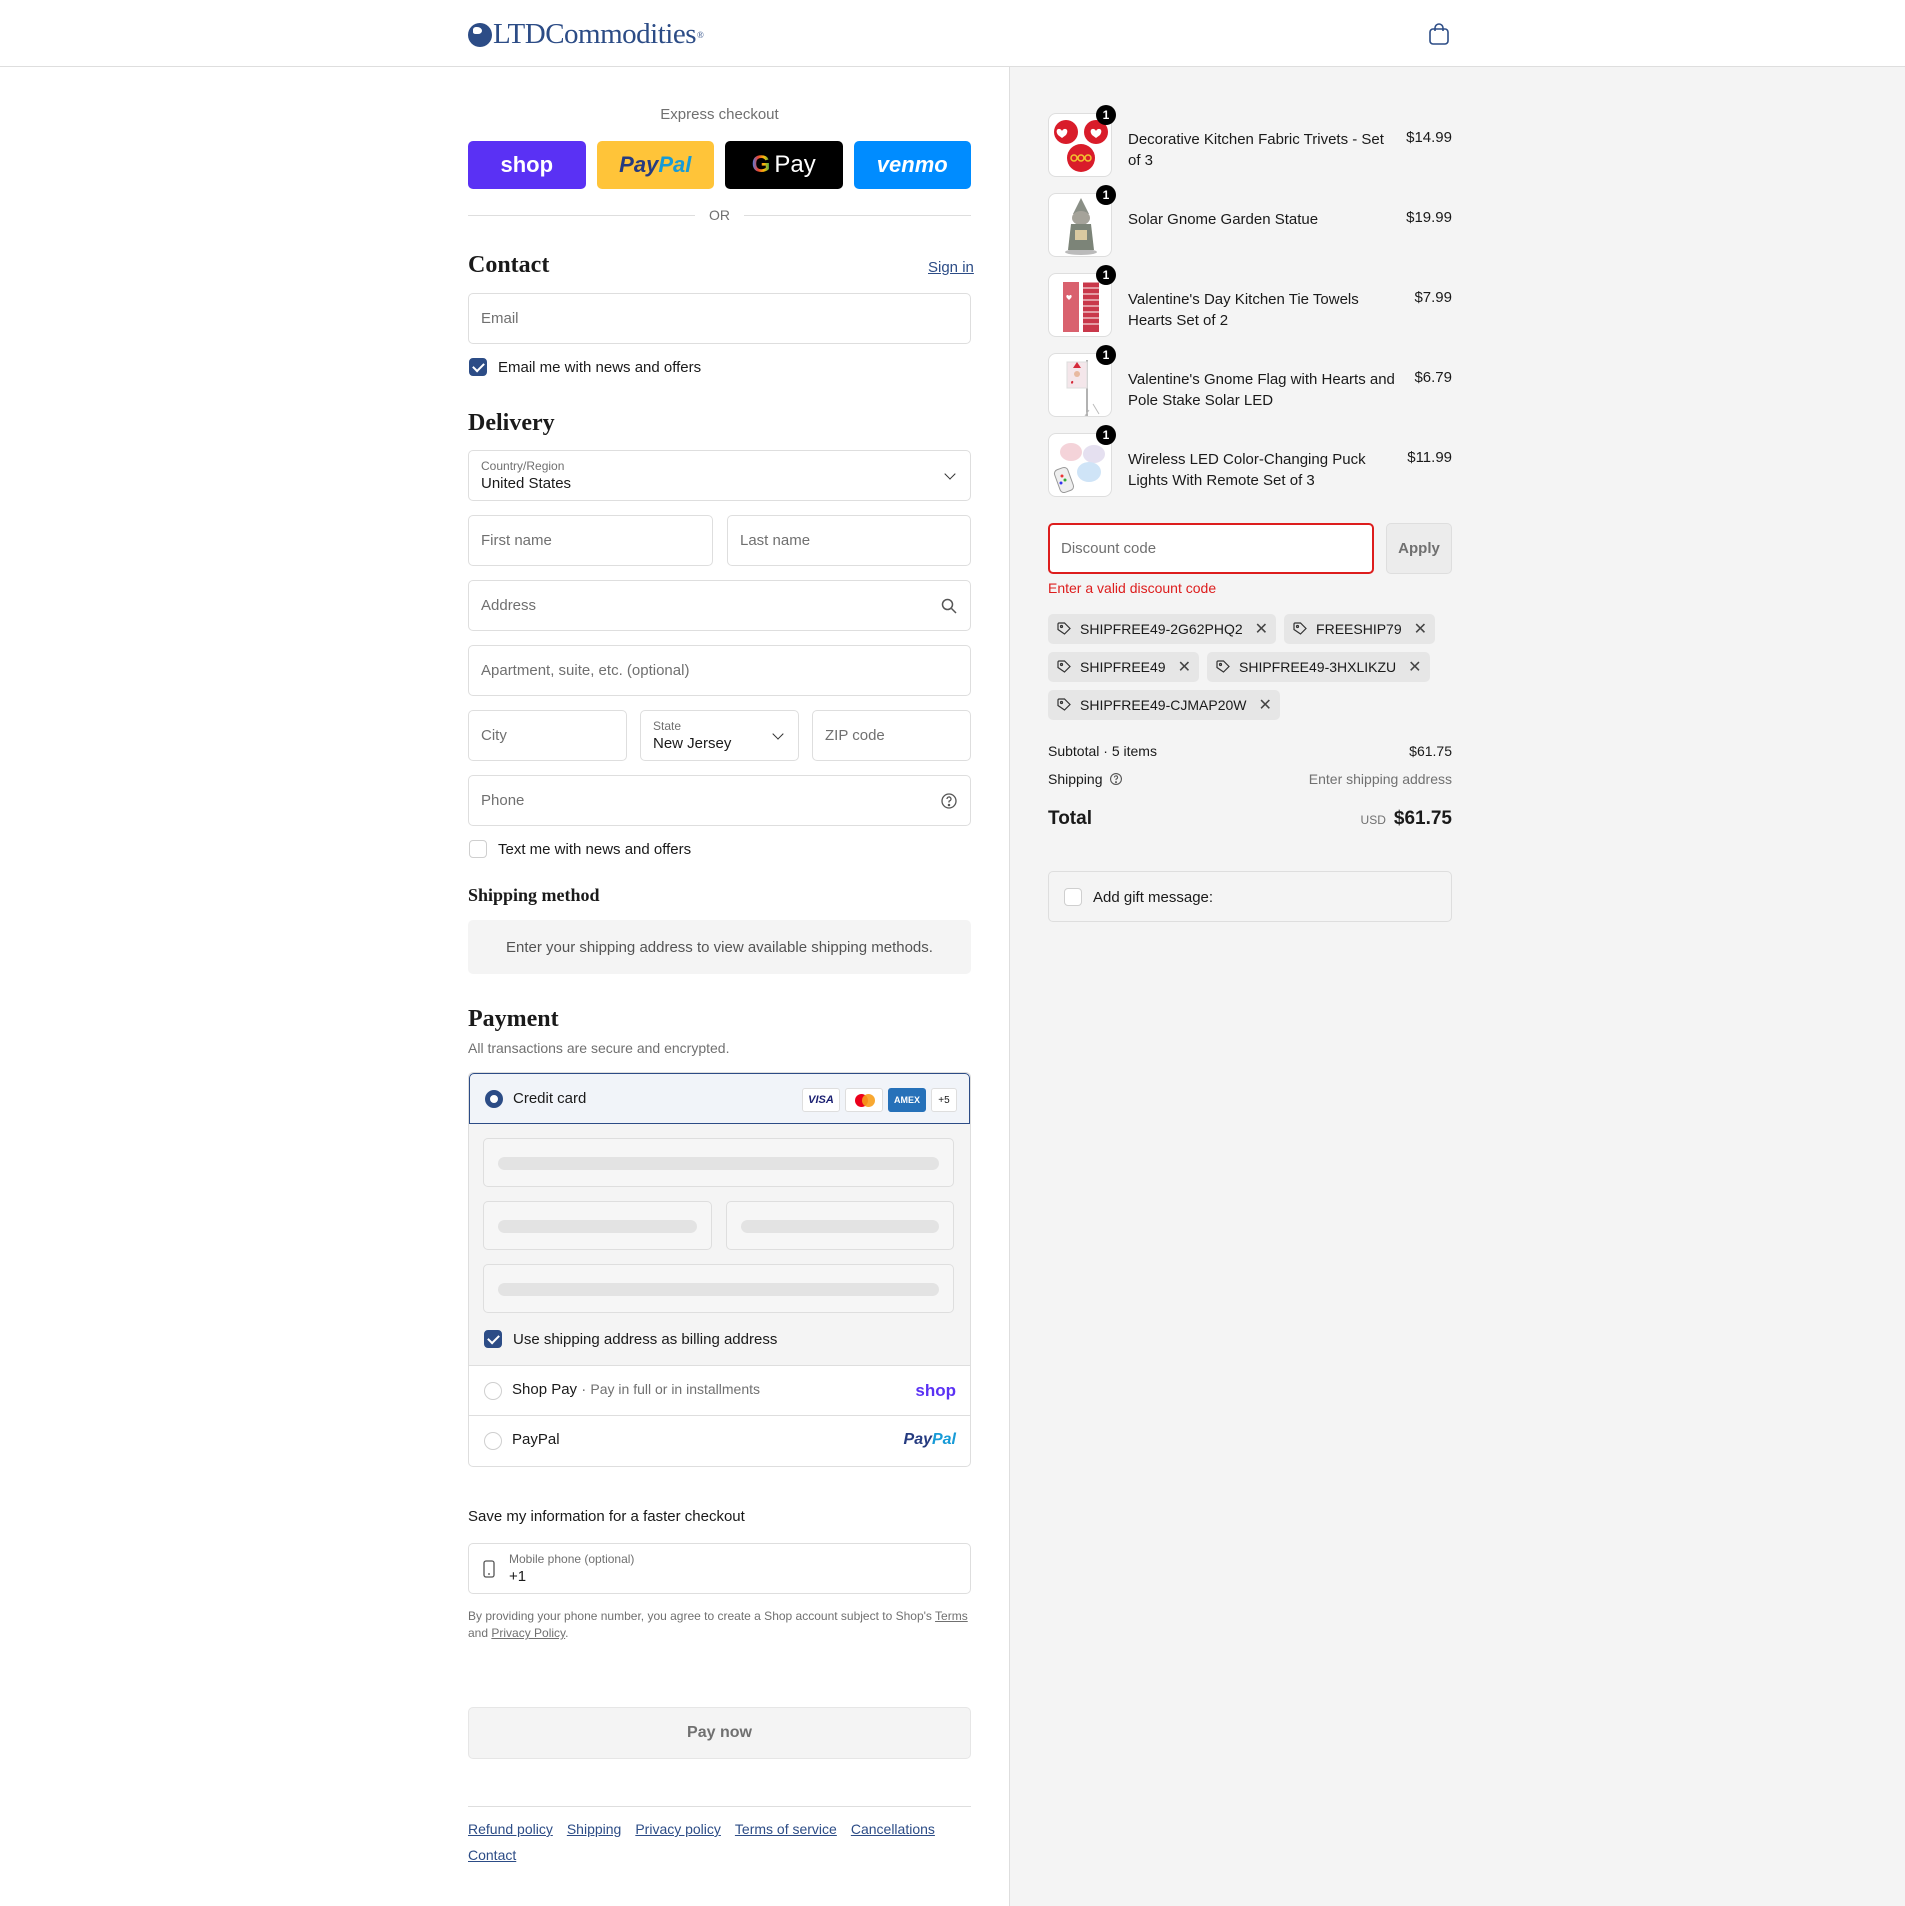 This screenshot has width=1905, height=1906. What do you see at coordinates (1162, 629) in the screenshot?
I see `discount-tag: SHIPFREE49-2G62PHQ2 ✕` at bounding box center [1162, 629].